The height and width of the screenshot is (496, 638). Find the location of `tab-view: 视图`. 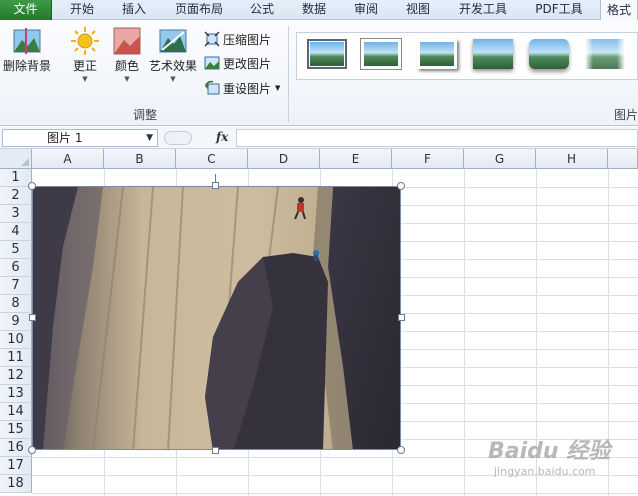

tab-view: 视图 is located at coordinates (418, 10).